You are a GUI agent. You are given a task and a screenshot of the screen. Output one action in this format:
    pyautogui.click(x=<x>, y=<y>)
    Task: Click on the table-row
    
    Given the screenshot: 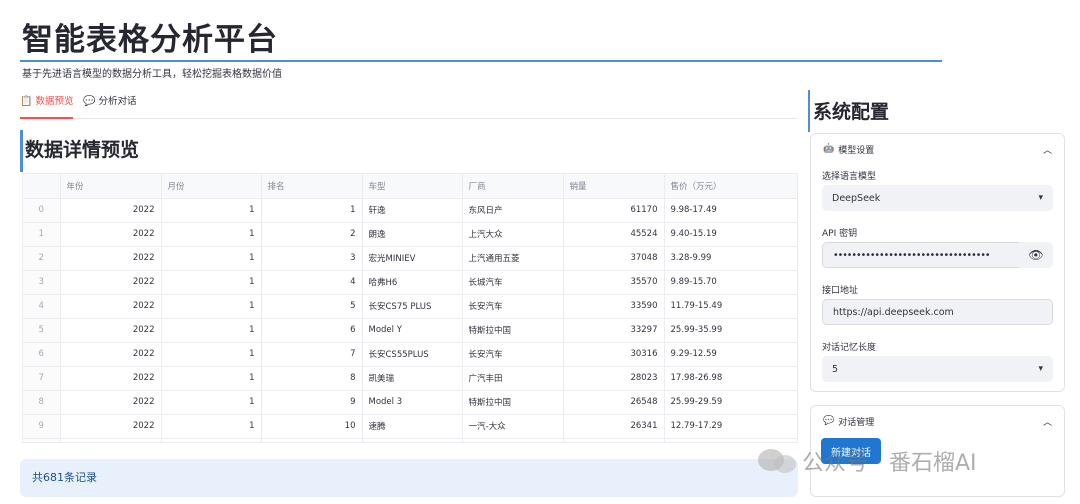 What is the action you would take?
    pyautogui.click(x=410, y=440)
    